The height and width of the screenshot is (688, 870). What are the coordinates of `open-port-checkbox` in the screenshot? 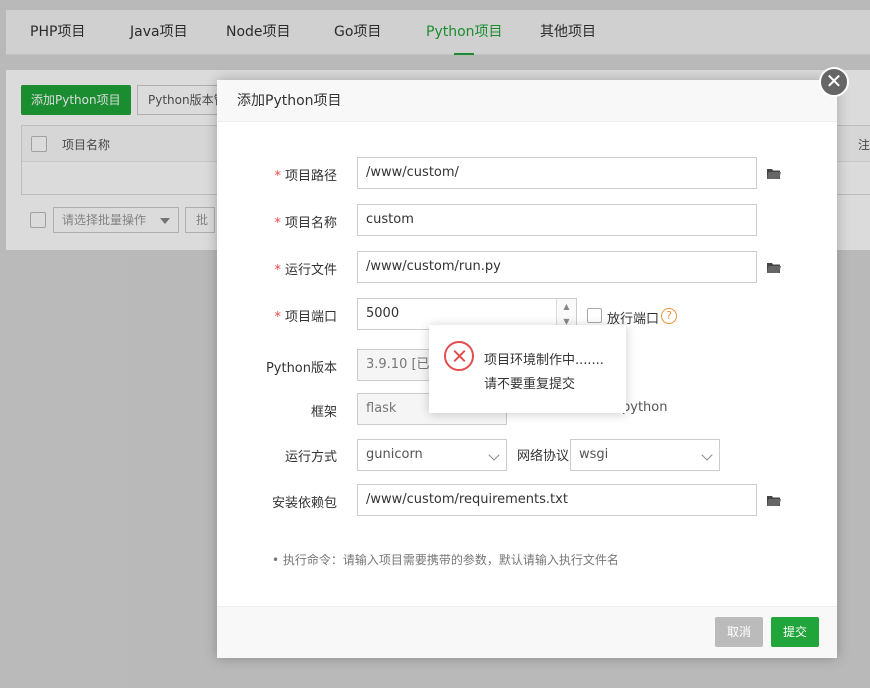 It's located at (594, 315).